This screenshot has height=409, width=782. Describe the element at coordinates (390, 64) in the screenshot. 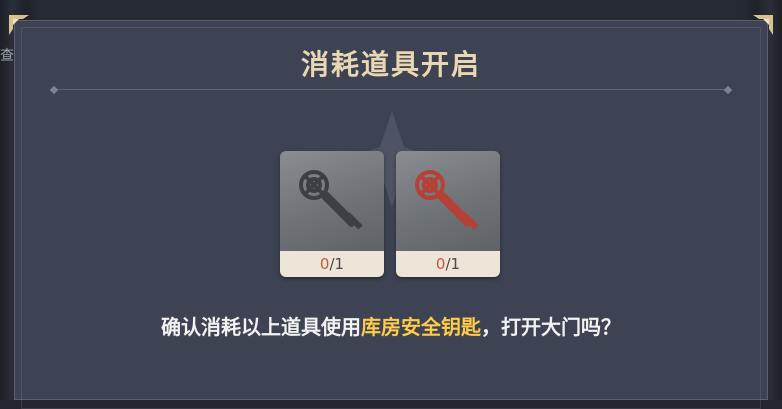

I see `dialog-title: 消耗道具开启` at that location.